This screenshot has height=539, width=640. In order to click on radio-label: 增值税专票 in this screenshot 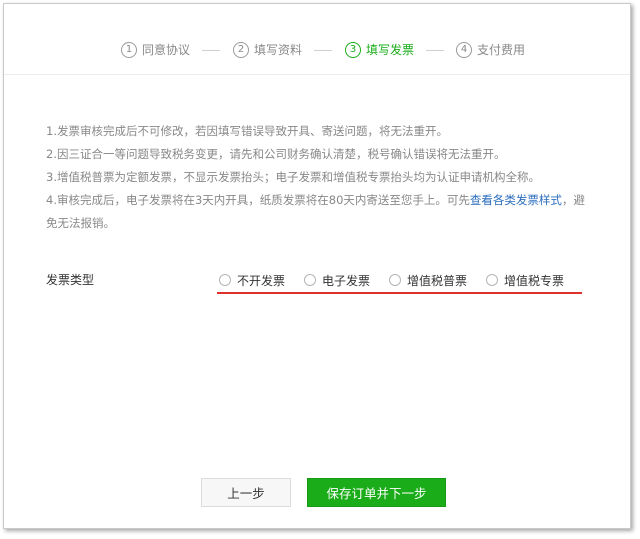, I will do `click(534, 280)`.